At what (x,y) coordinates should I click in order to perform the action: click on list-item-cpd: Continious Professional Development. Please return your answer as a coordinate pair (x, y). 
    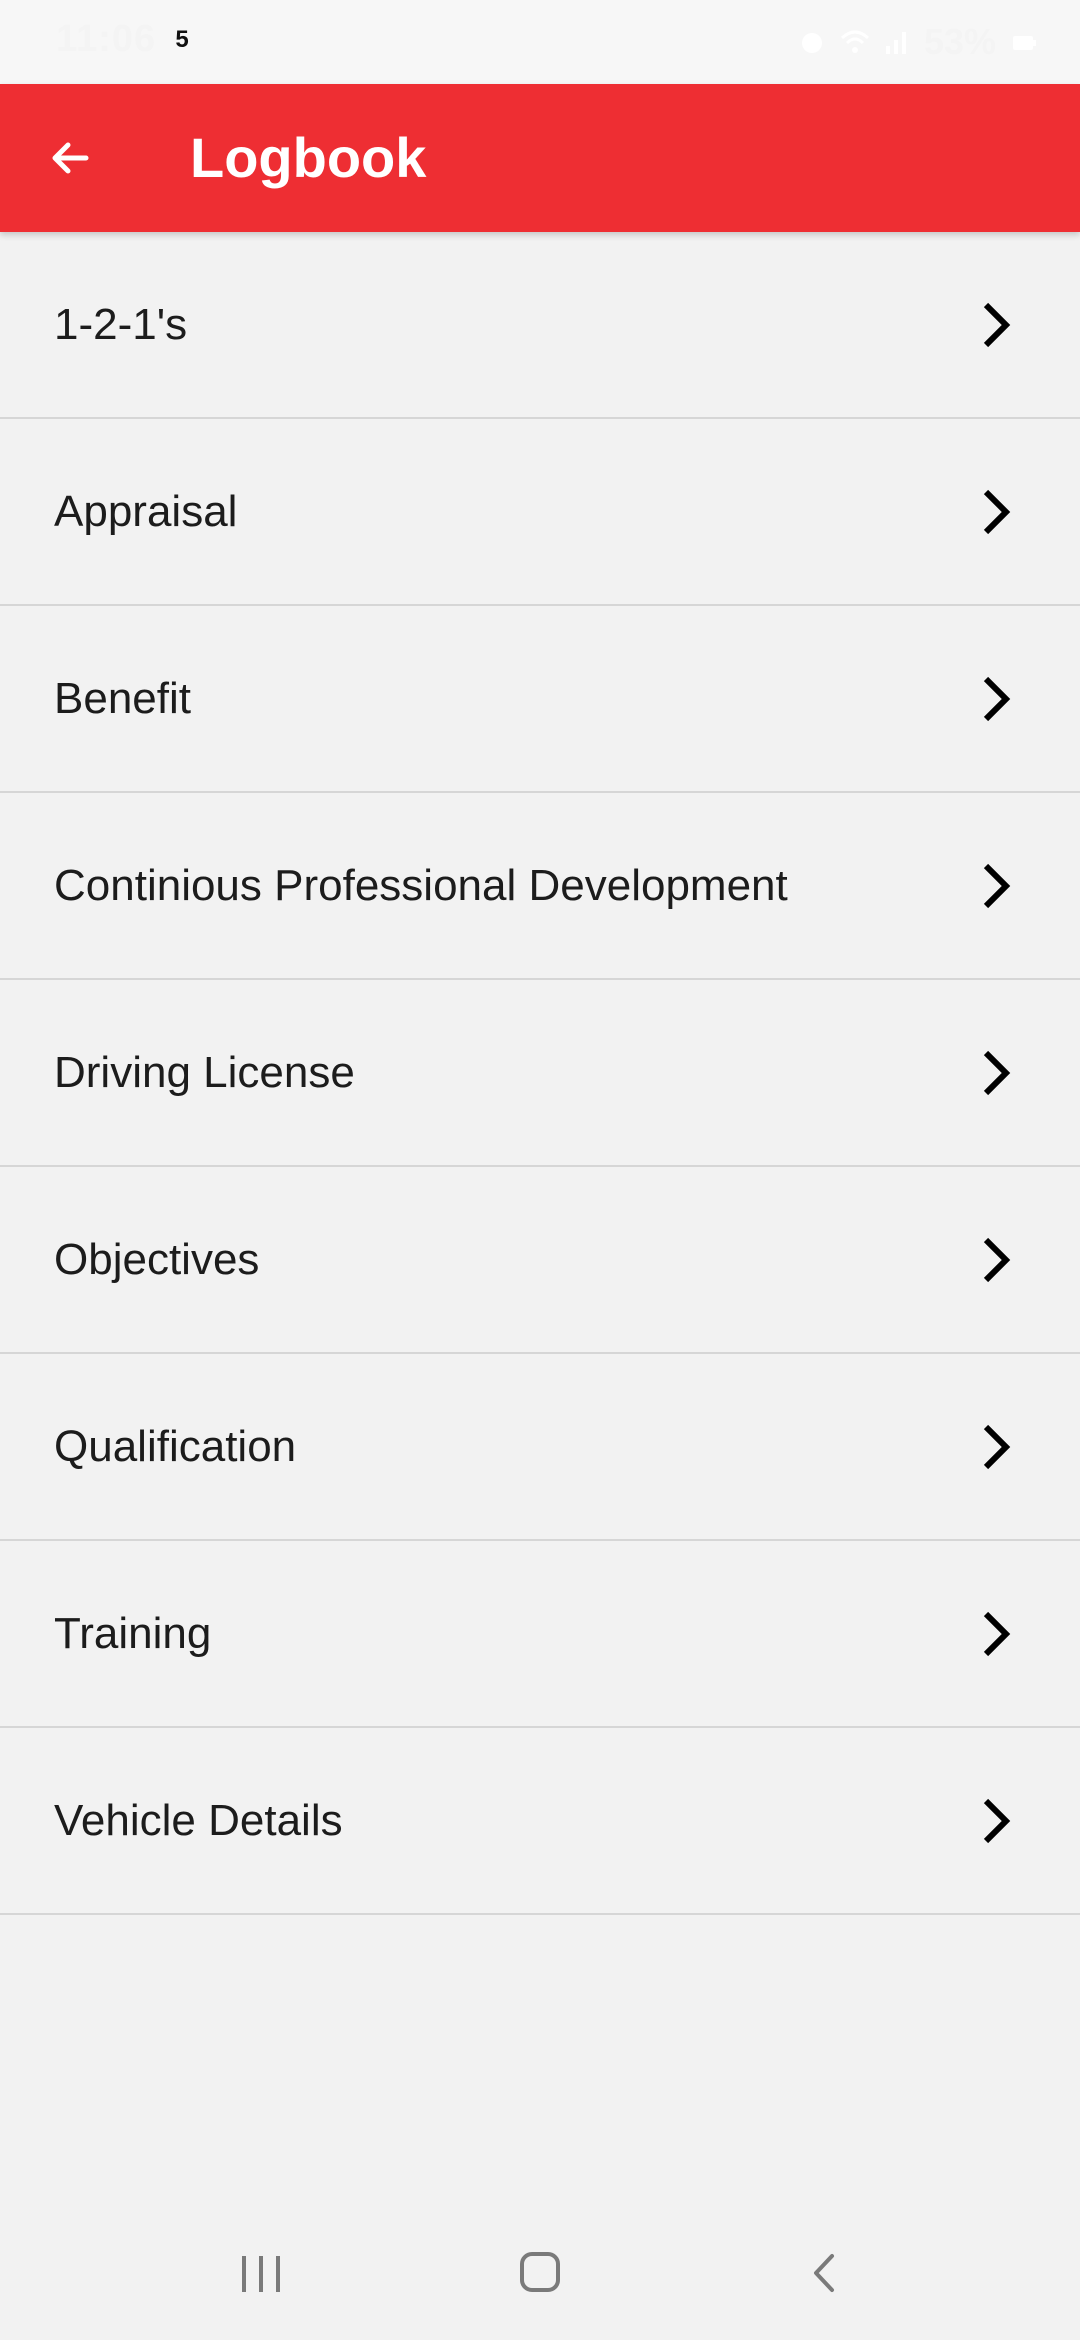
    Looking at the image, I should click on (540, 886).